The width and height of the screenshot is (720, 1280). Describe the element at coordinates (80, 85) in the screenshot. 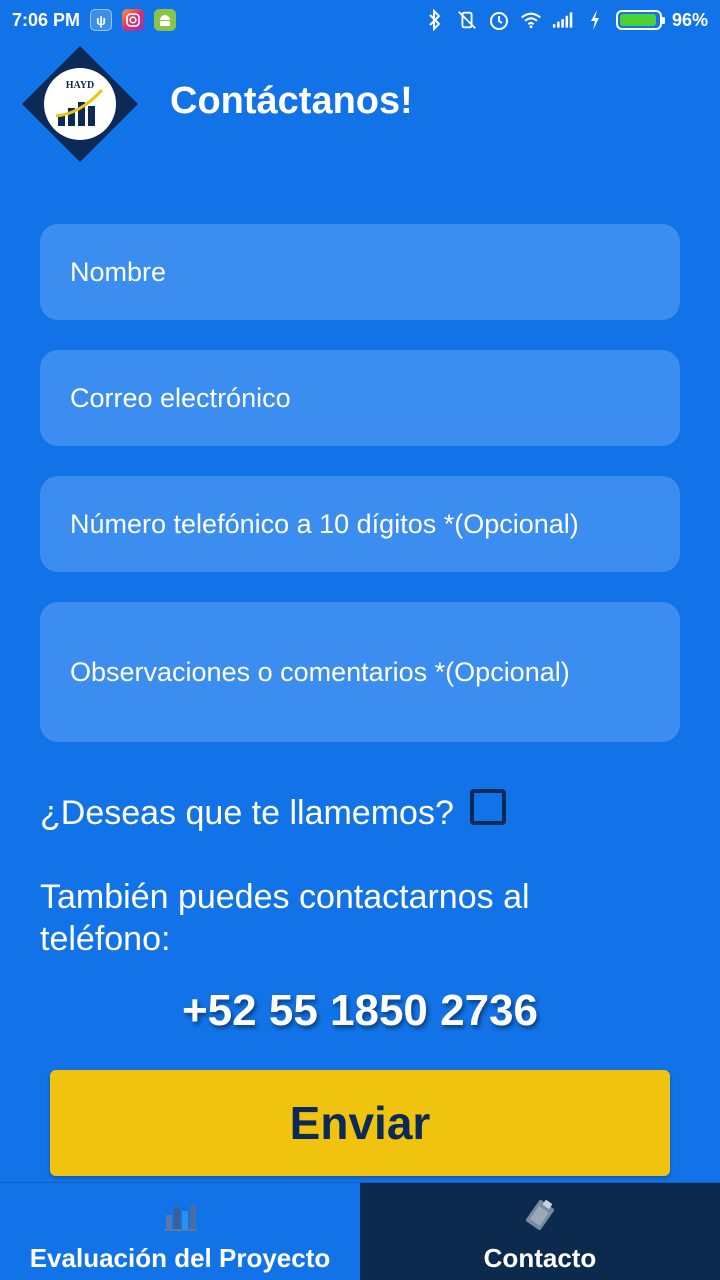

I see `logo-text: HAYD` at that location.